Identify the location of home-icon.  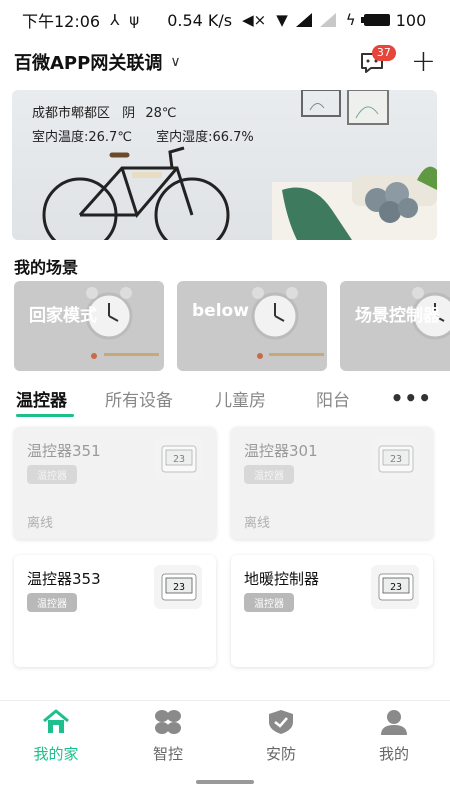
(56, 721).